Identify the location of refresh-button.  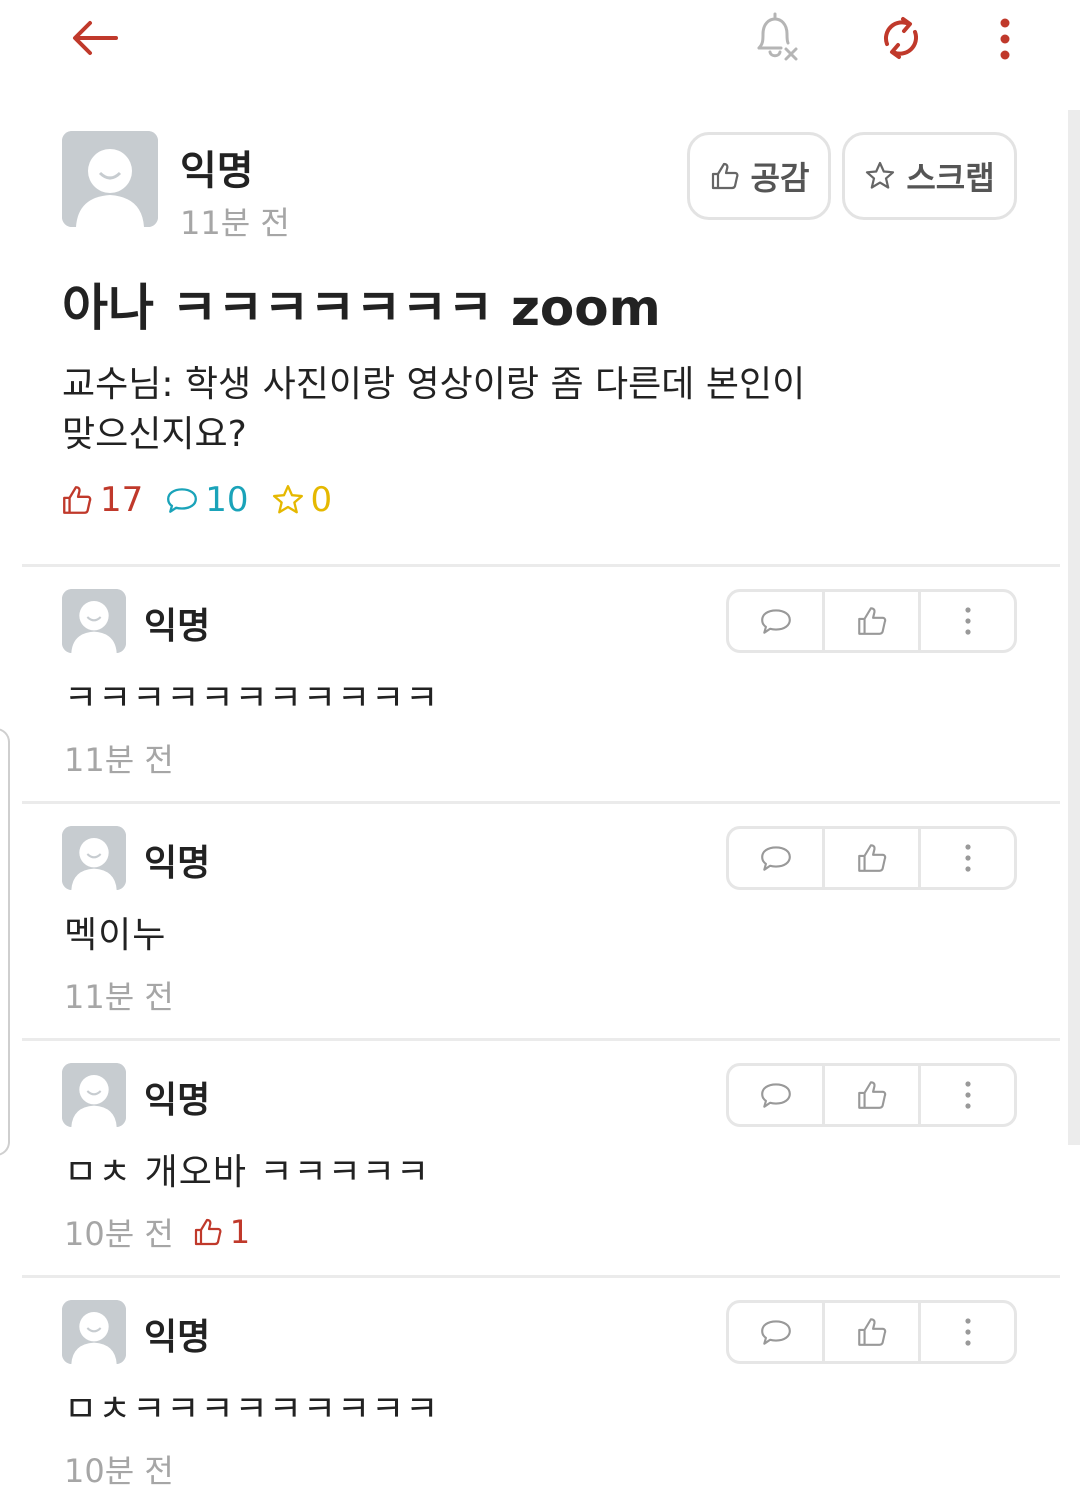
(901, 38).